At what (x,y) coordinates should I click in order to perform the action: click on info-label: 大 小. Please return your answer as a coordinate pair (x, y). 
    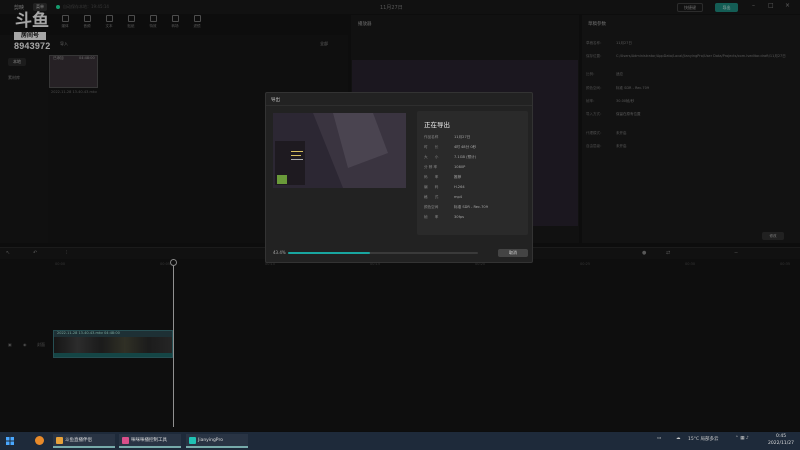
    Looking at the image, I should click on (431, 157).